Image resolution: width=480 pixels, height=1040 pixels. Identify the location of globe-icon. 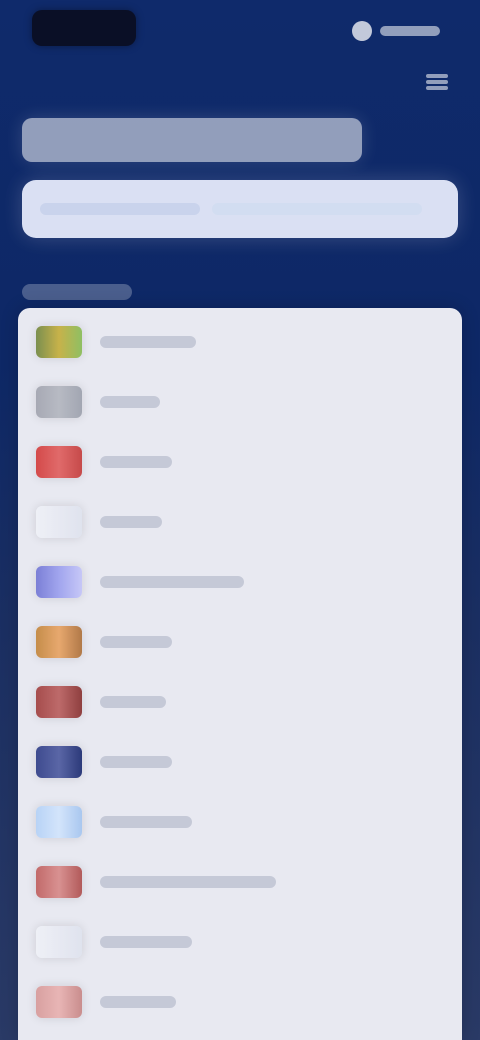
(362, 31).